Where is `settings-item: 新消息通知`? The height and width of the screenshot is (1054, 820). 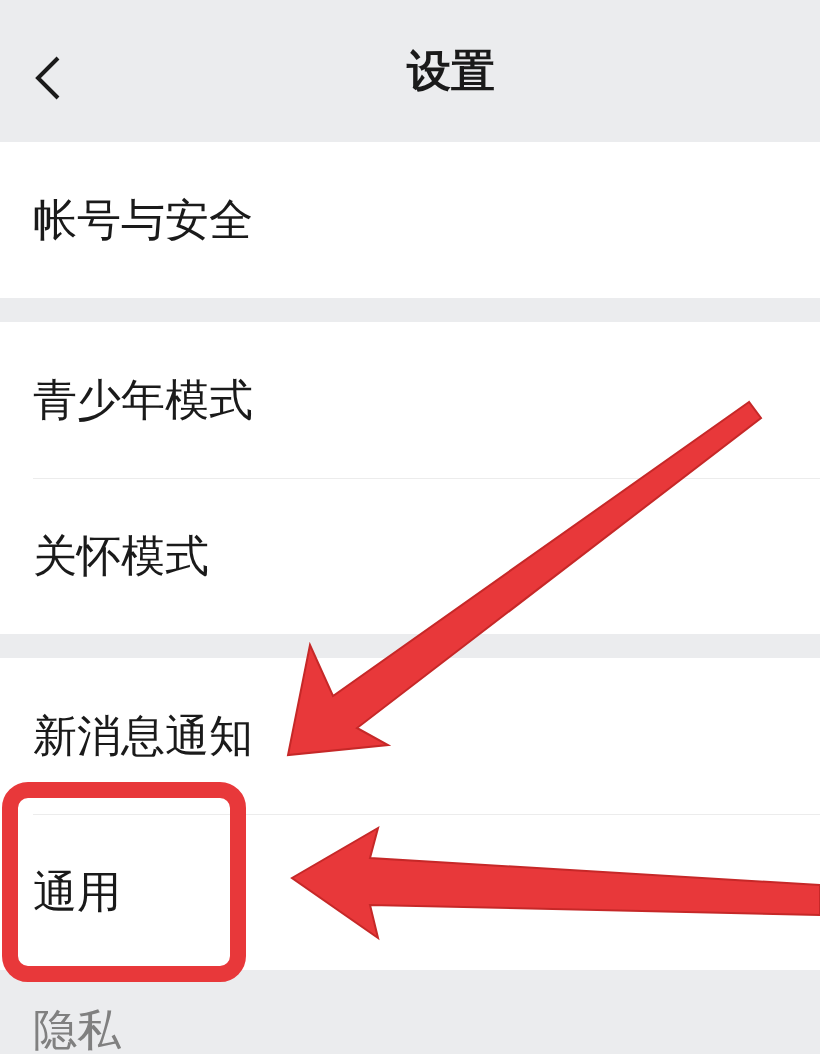
settings-item: 新消息通知 is located at coordinates (426, 736).